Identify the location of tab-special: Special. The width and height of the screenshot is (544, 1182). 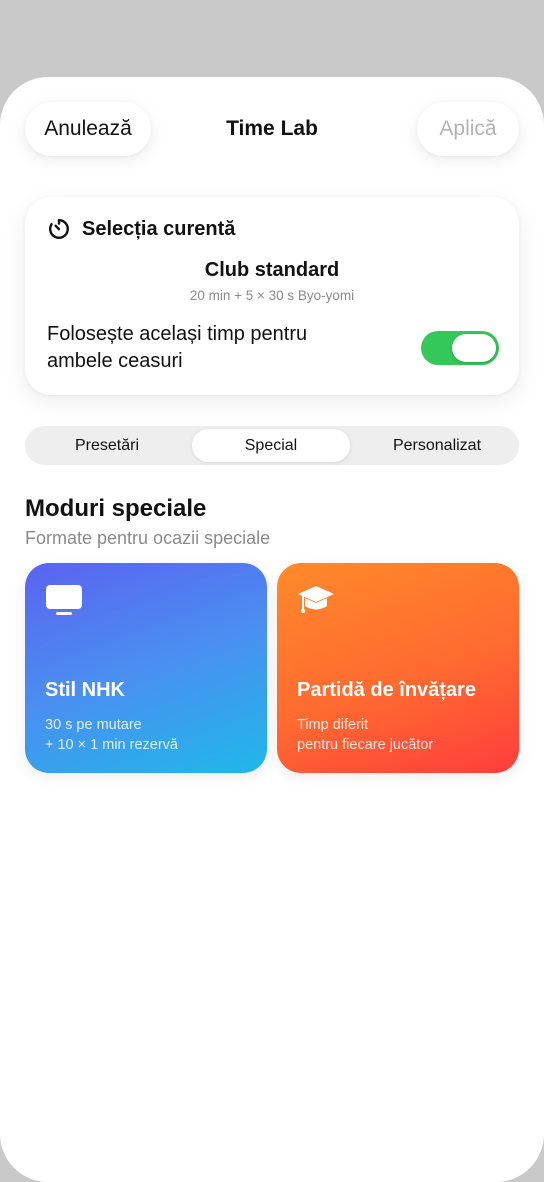
(271, 445).